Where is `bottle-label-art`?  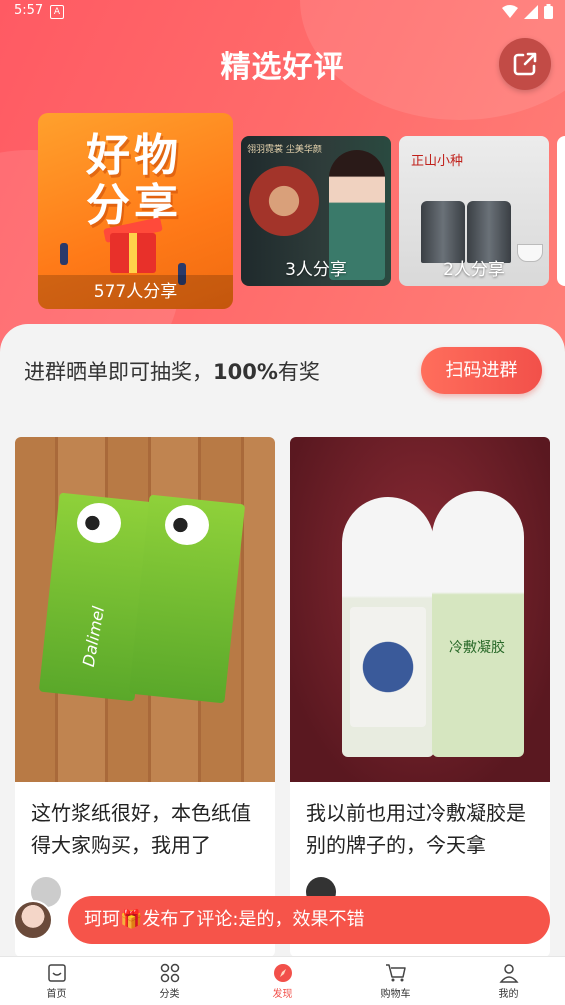
bottle-label-art is located at coordinates (388, 667).